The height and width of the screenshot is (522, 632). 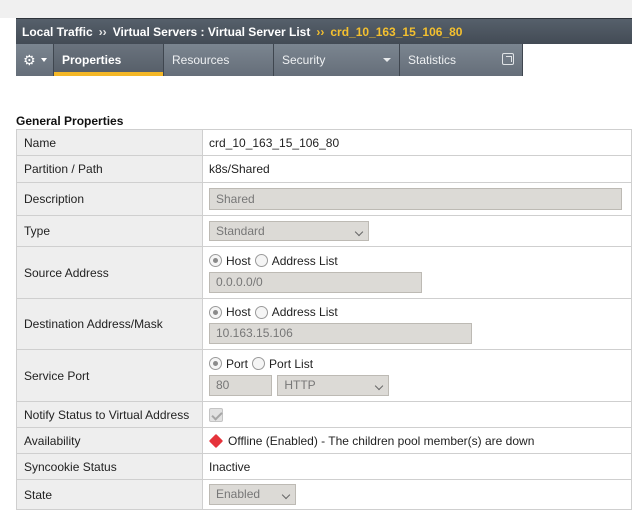 I want to click on row-label: Notify Status to Virtual Address, so click(x=109, y=414).